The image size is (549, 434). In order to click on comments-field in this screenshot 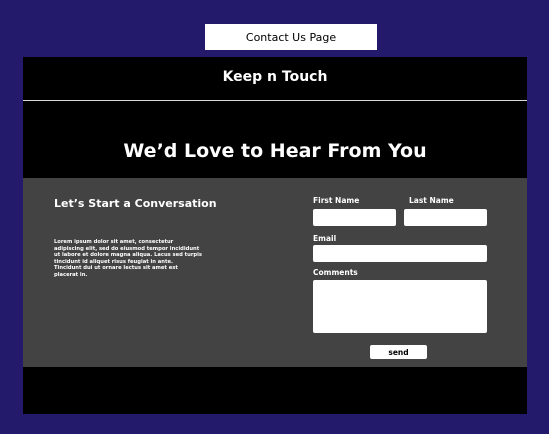, I will do `click(400, 306)`.